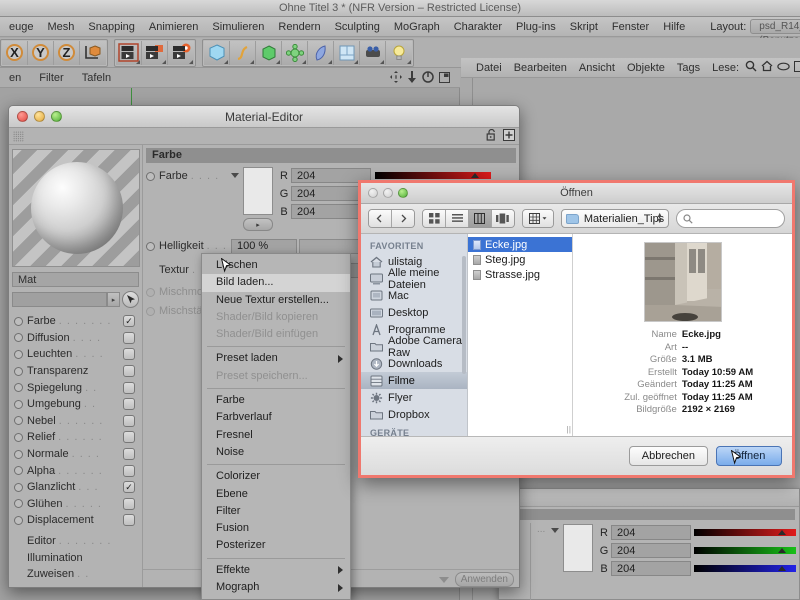 The image size is (800, 600). What do you see at coordinates (767, 67) in the screenshot?
I see `home-icon` at bounding box center [767, 67].